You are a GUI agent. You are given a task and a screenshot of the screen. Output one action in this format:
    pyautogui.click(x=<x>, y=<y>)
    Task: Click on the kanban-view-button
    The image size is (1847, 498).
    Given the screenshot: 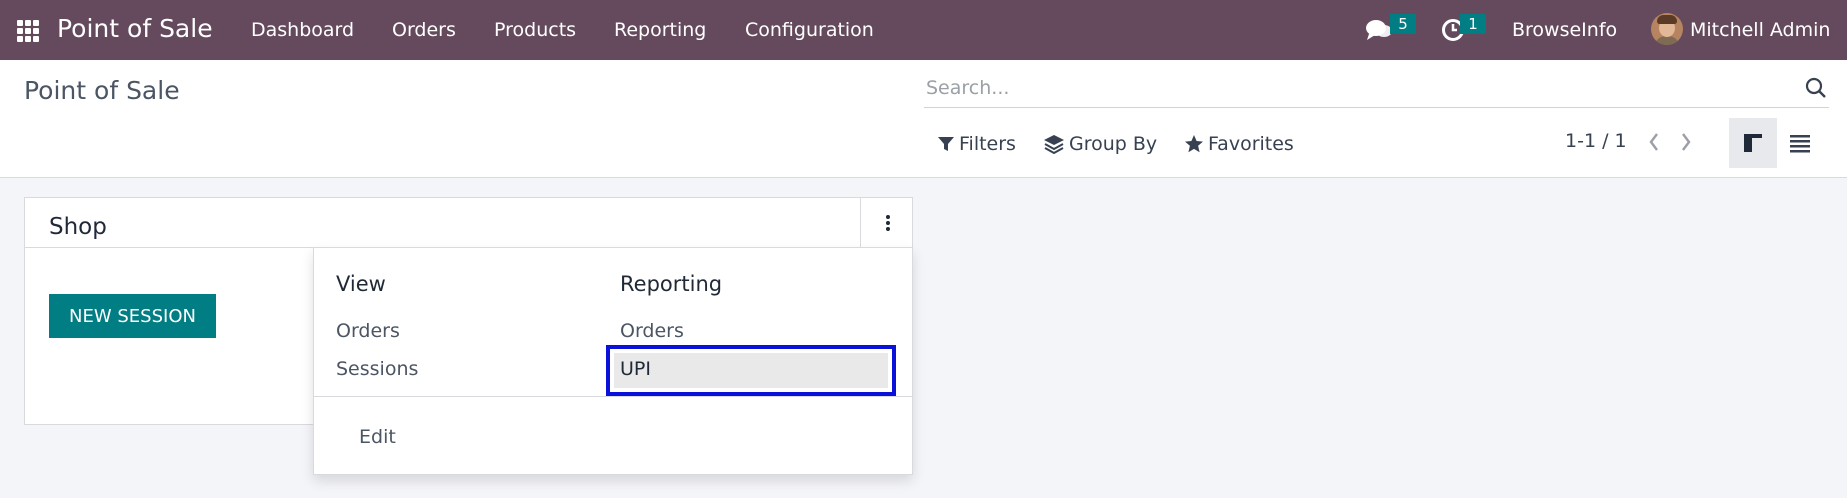 What is the action you would take?
    pyautogui.click(x=1753, y=143)
    